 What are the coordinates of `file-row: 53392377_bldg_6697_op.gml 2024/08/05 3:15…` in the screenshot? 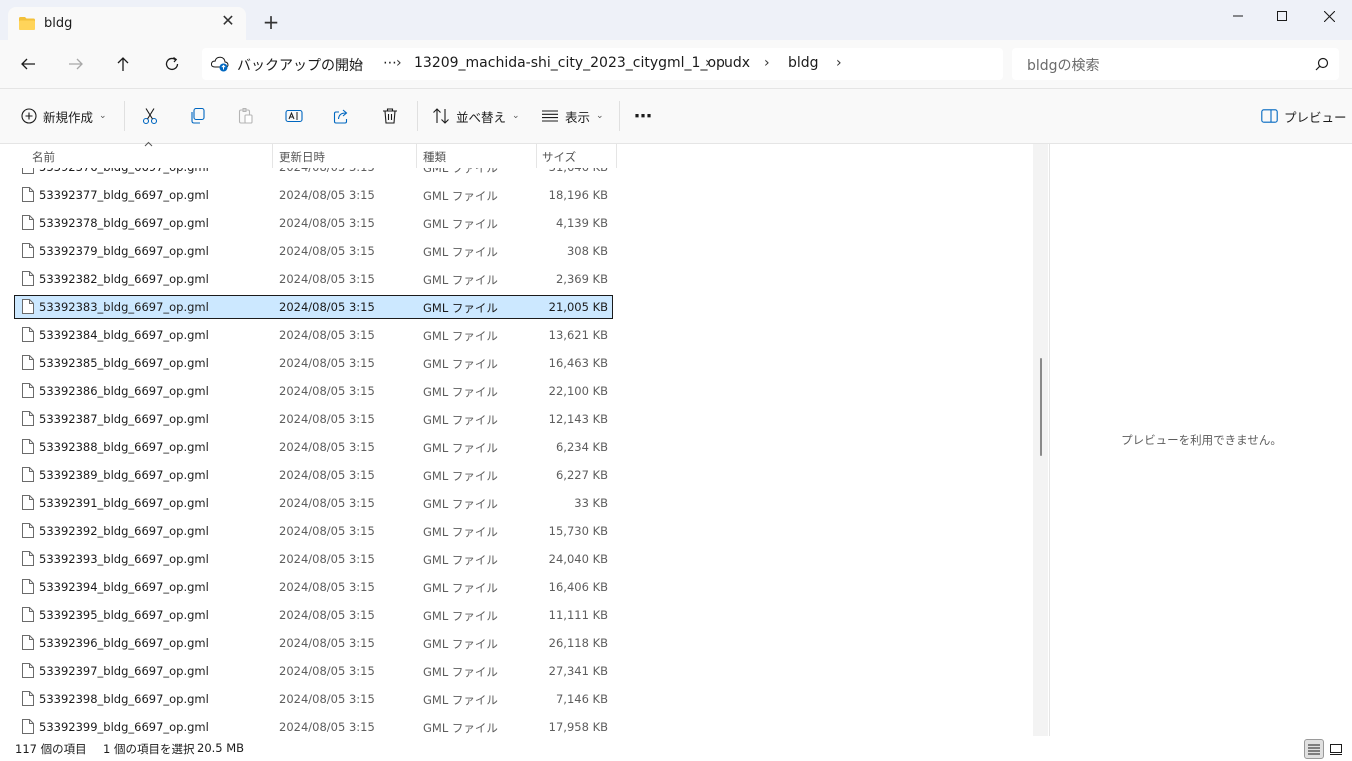 It's located at (313, 195).